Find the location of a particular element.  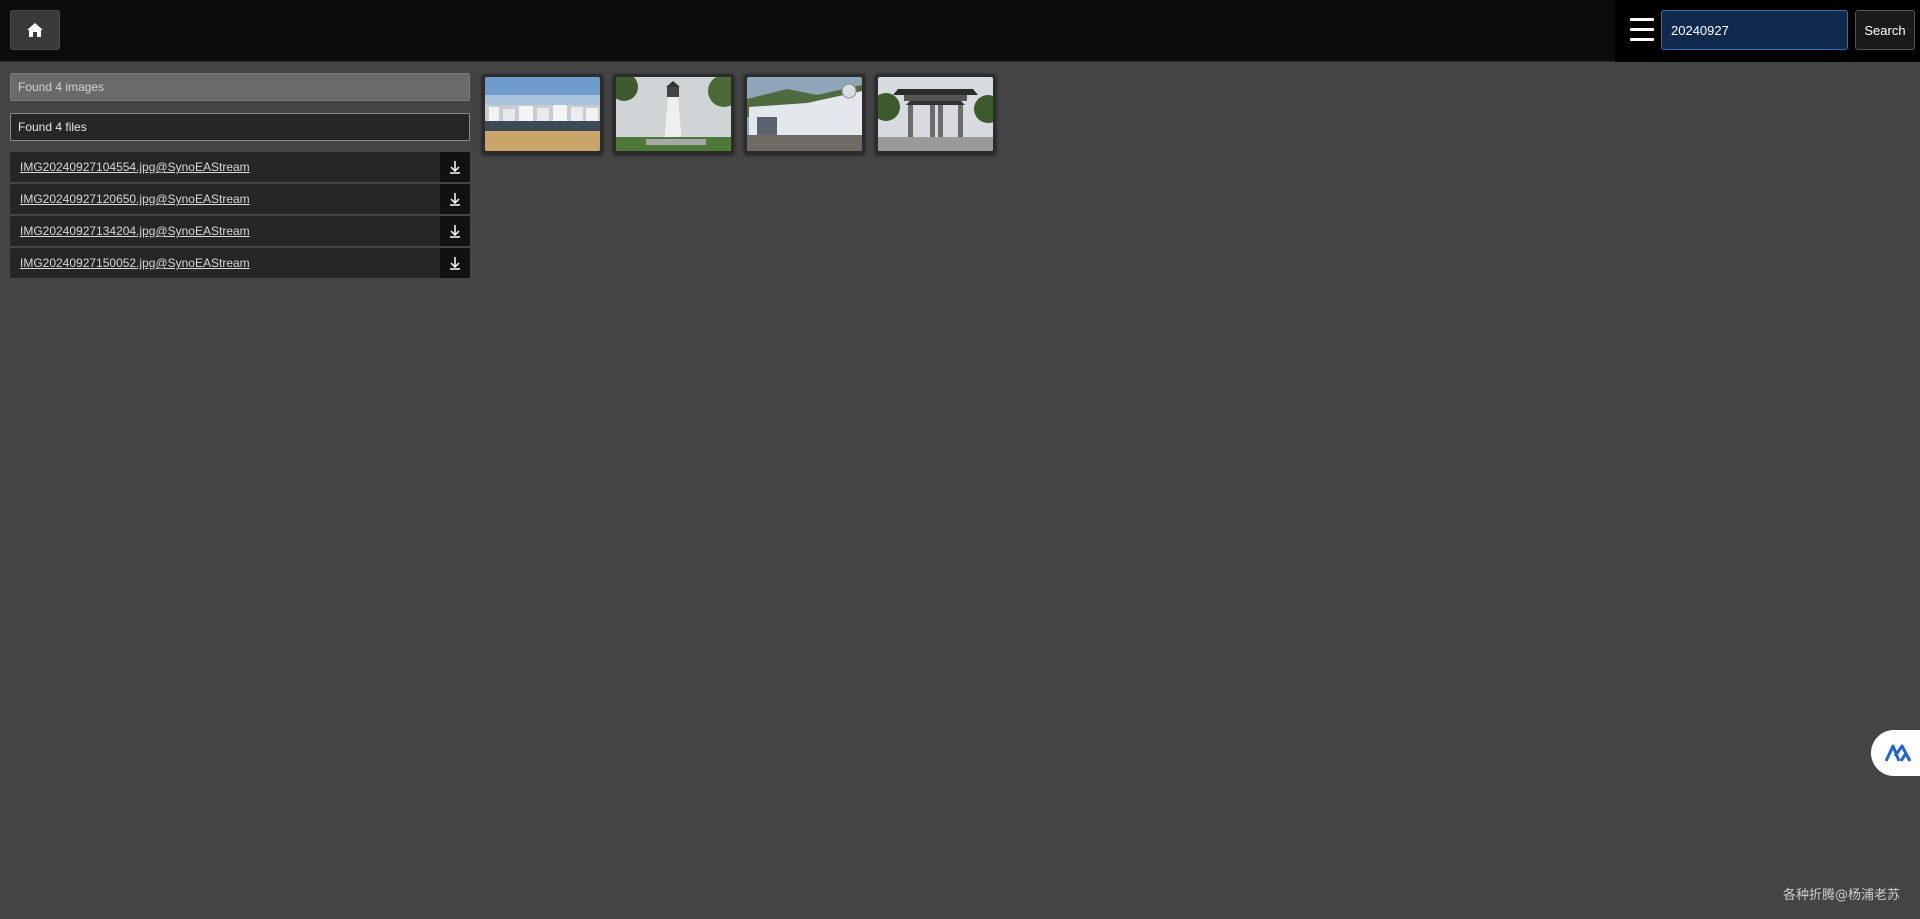

app-logo-icon is located at coordinates (1897, 753).